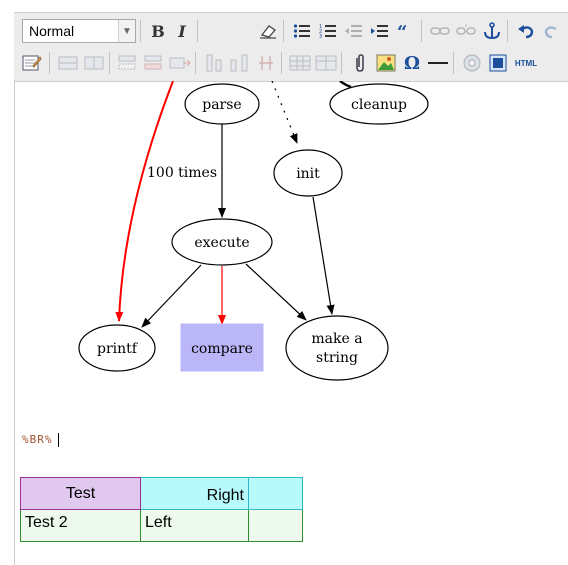 The height and width of the screenshot is (565, 568). What do you see at coordinates (300, 63) in the screenshot?
I see `table-icon` at bounding box center [300, 63].